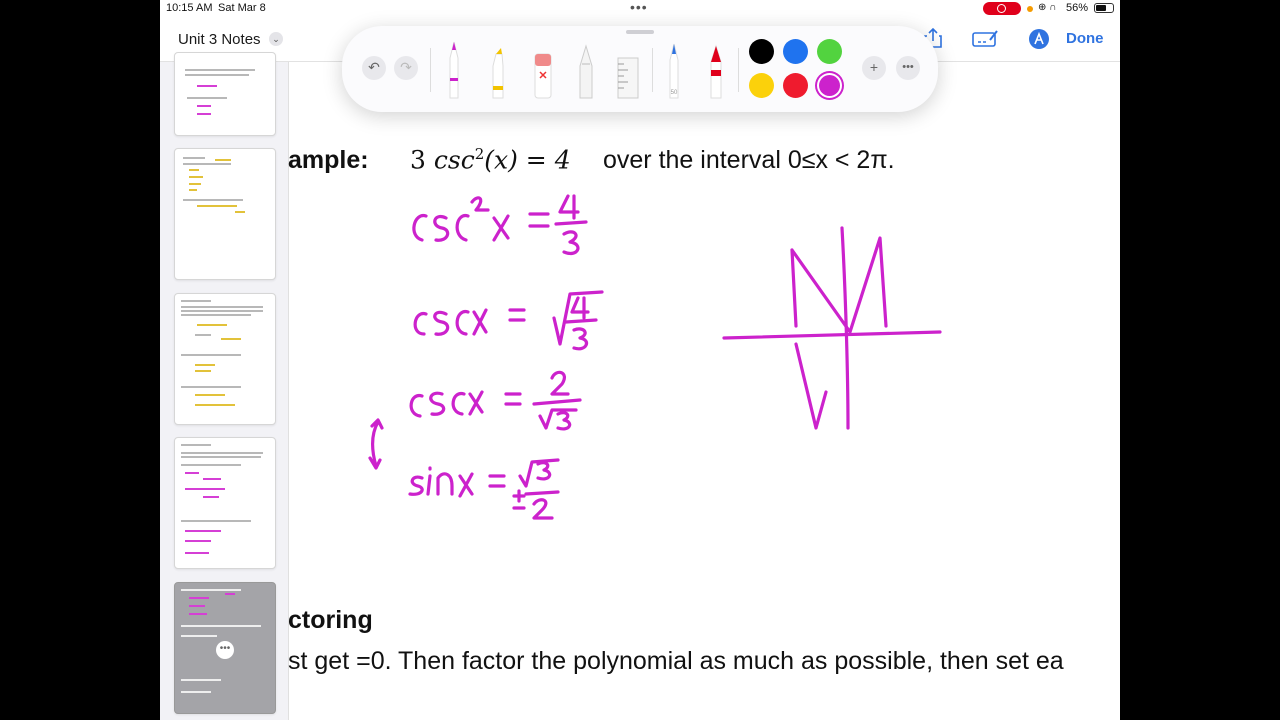 This screenshot has width=1280, height=720. What do you see at coordinates (498, 72) in the screenshot?
I see `marker-tool-icon` at bounding box center [498, 72].